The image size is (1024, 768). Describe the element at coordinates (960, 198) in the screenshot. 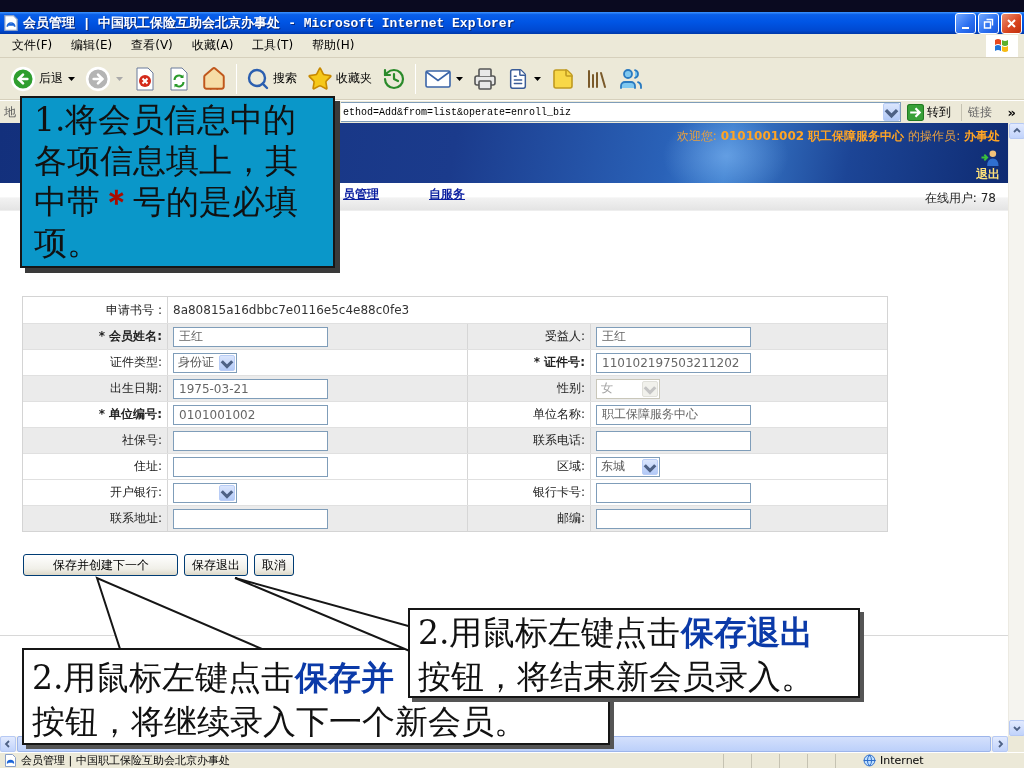

I see `online-users-text: 在线用户: 78` at that location.